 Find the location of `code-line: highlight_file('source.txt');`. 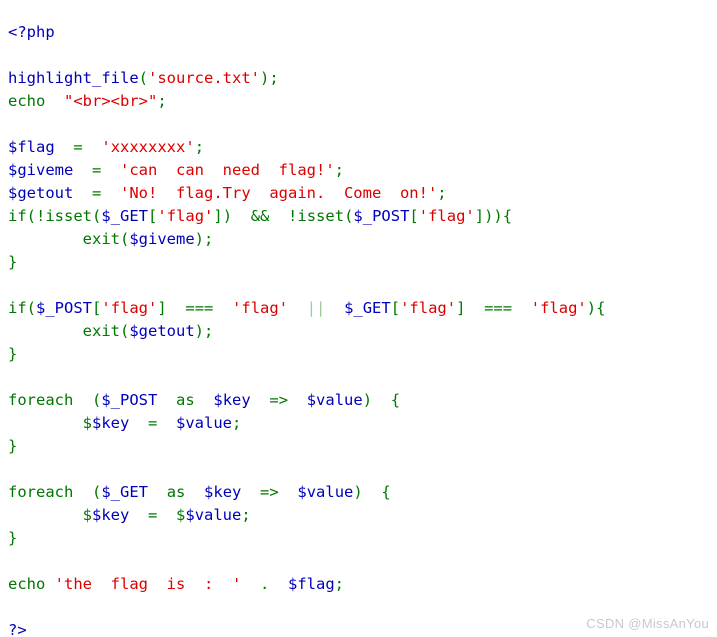

code-line: highlight_file('source.txt'); is located at coordinates (306, 78).